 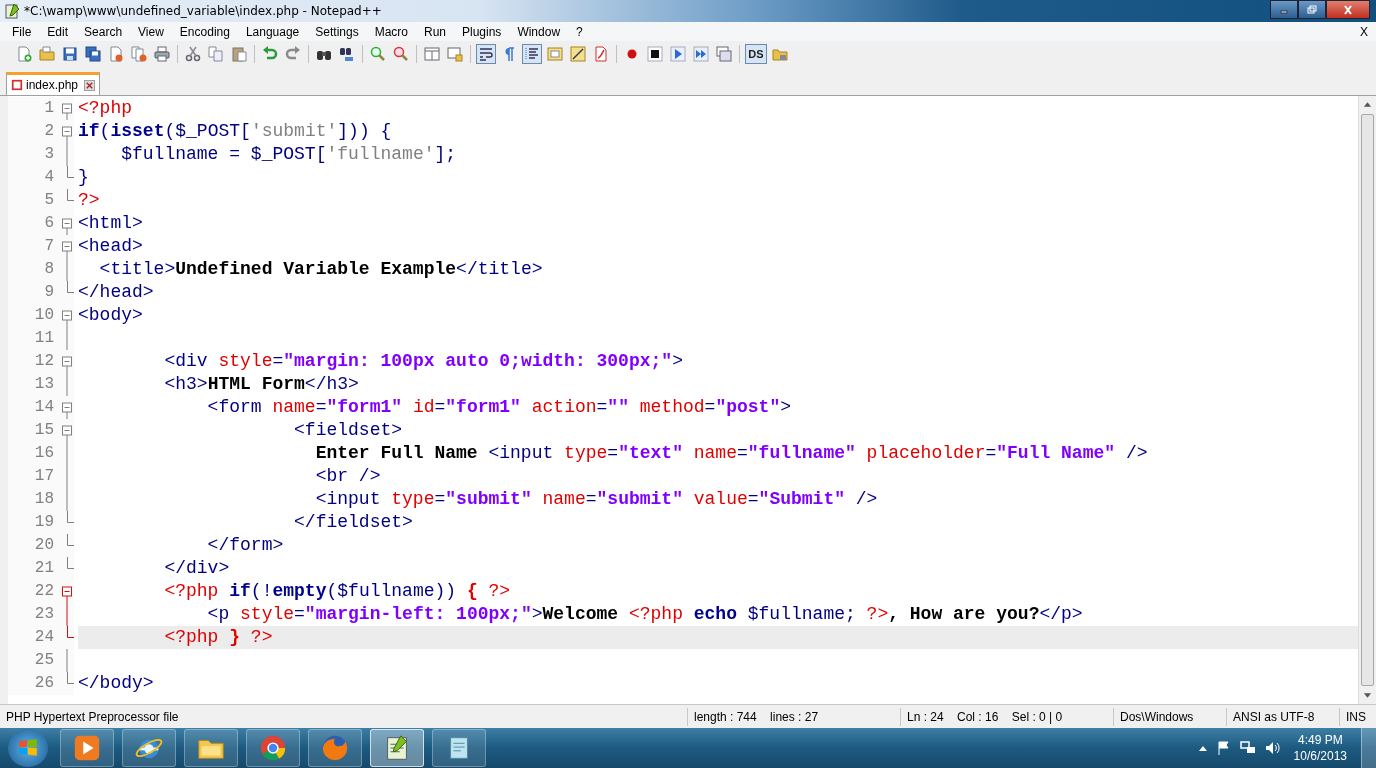 What do you see at coordinates (24, 53) in the screenshot?
I see `new-document-icon` at bounding box center [24, 53].